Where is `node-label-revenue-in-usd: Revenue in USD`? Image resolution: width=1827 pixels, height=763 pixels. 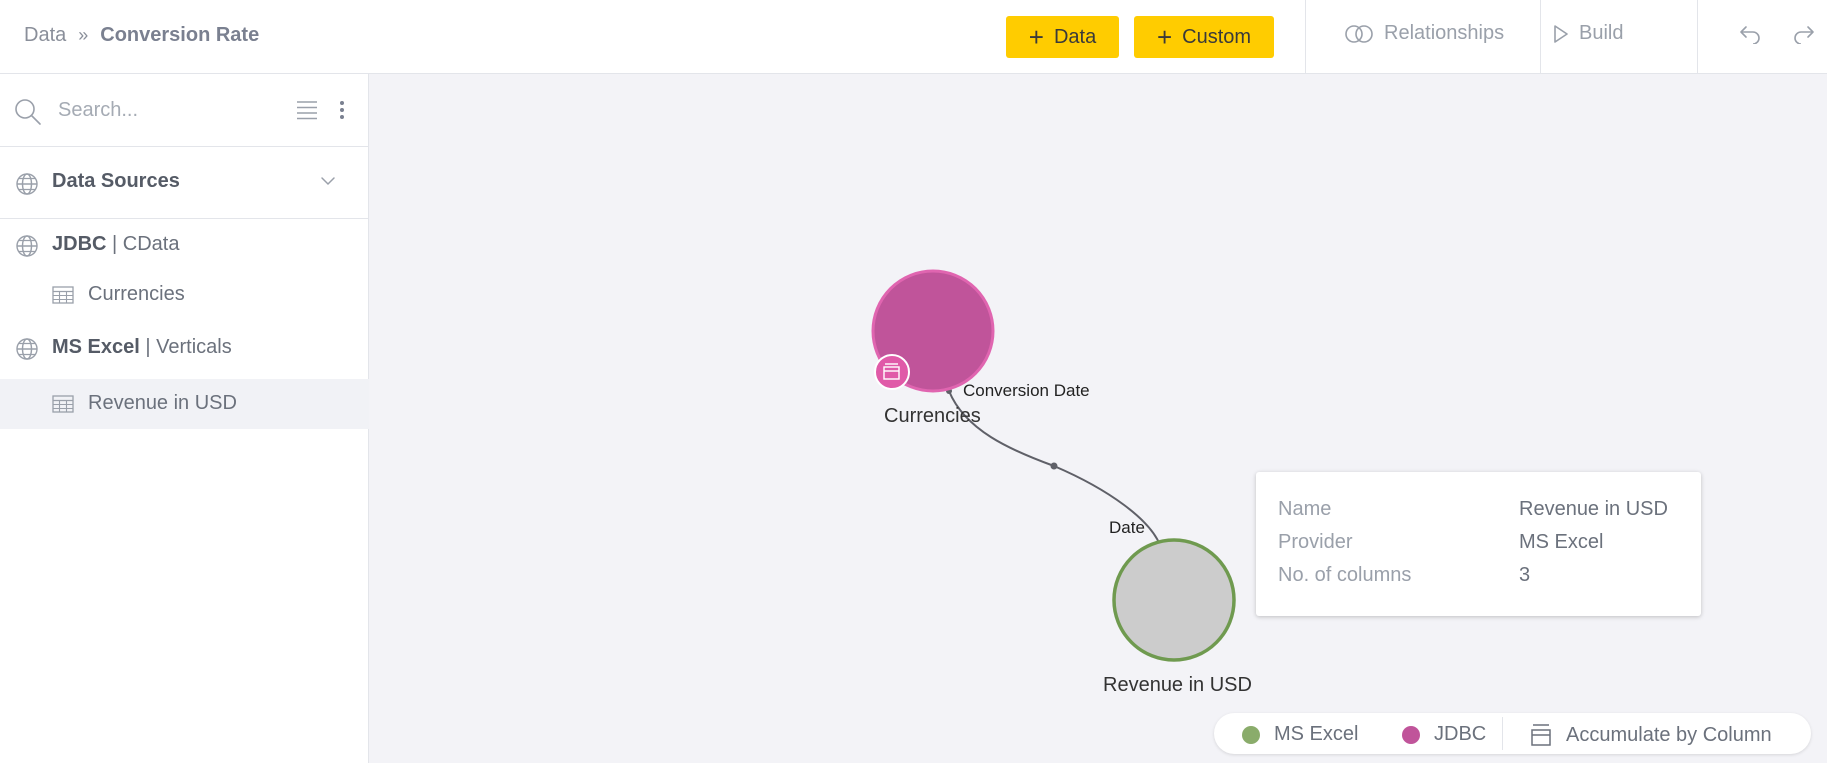
node-label-revenue-in-usd: Revenue in USD is located at coordinates (1177, 685).